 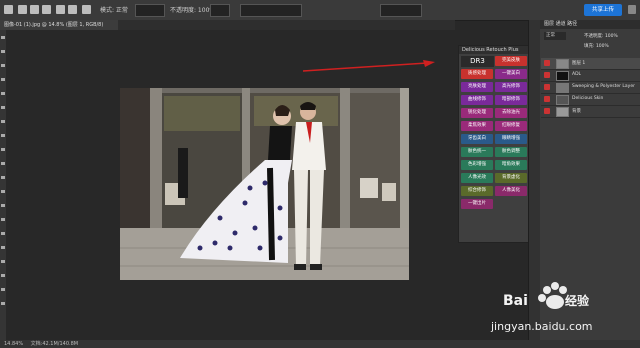 What do you see at coordinates (601, 36) in the screenshot?
I see `layer-opacity: 不透明度: 100%` at bounding box center [601, 36].